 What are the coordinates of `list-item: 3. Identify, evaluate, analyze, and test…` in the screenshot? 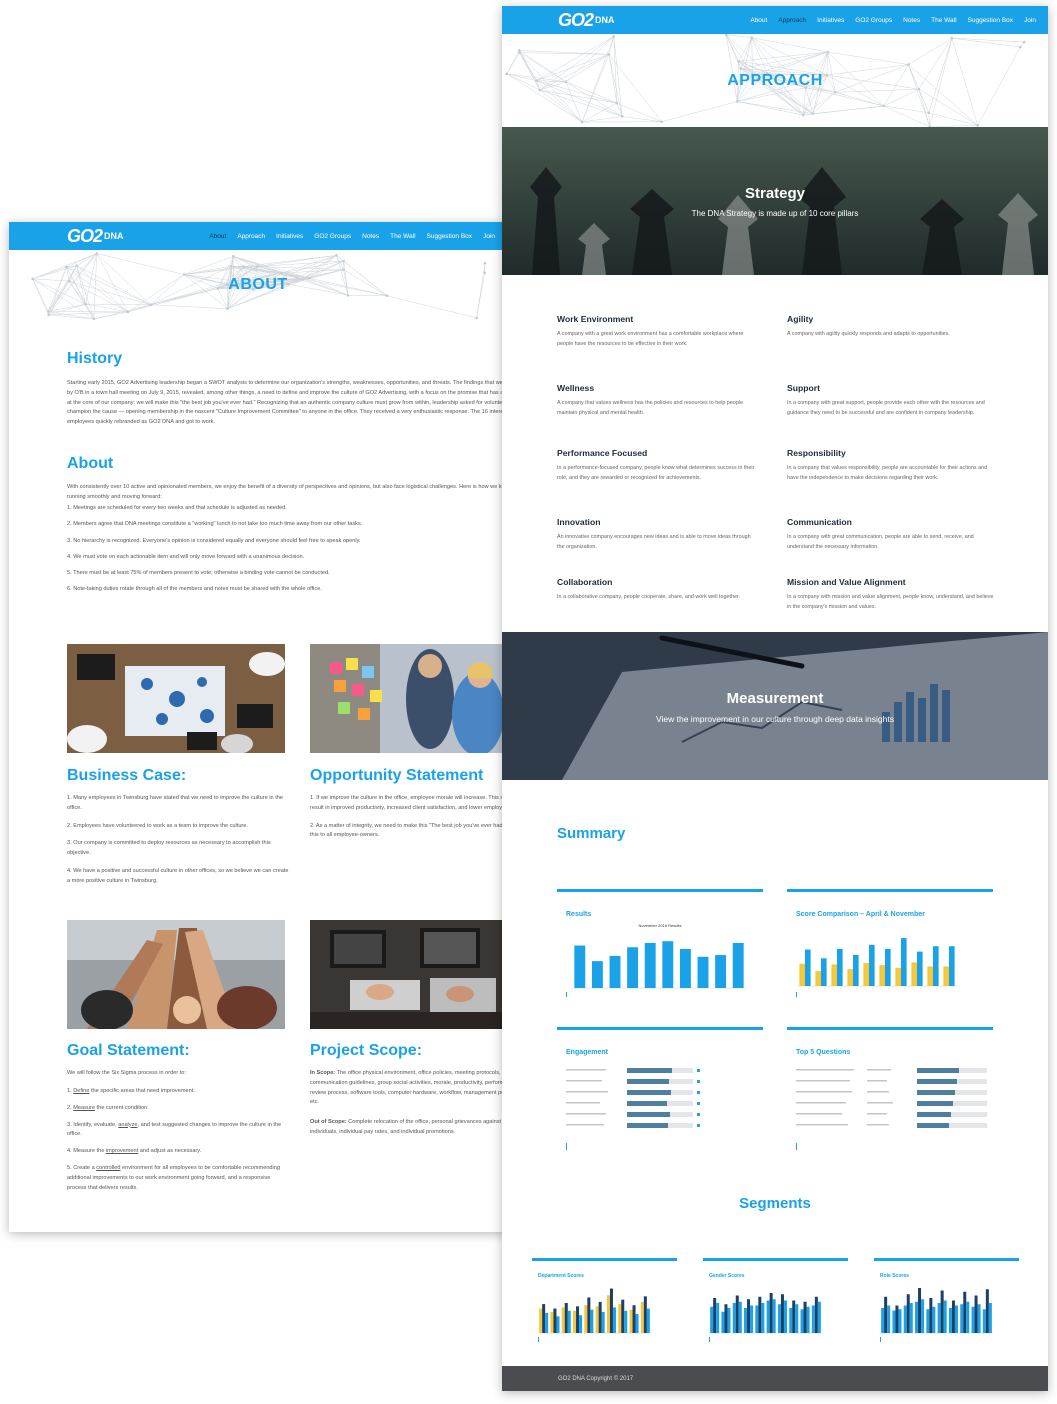 It's located at (174, 1129).